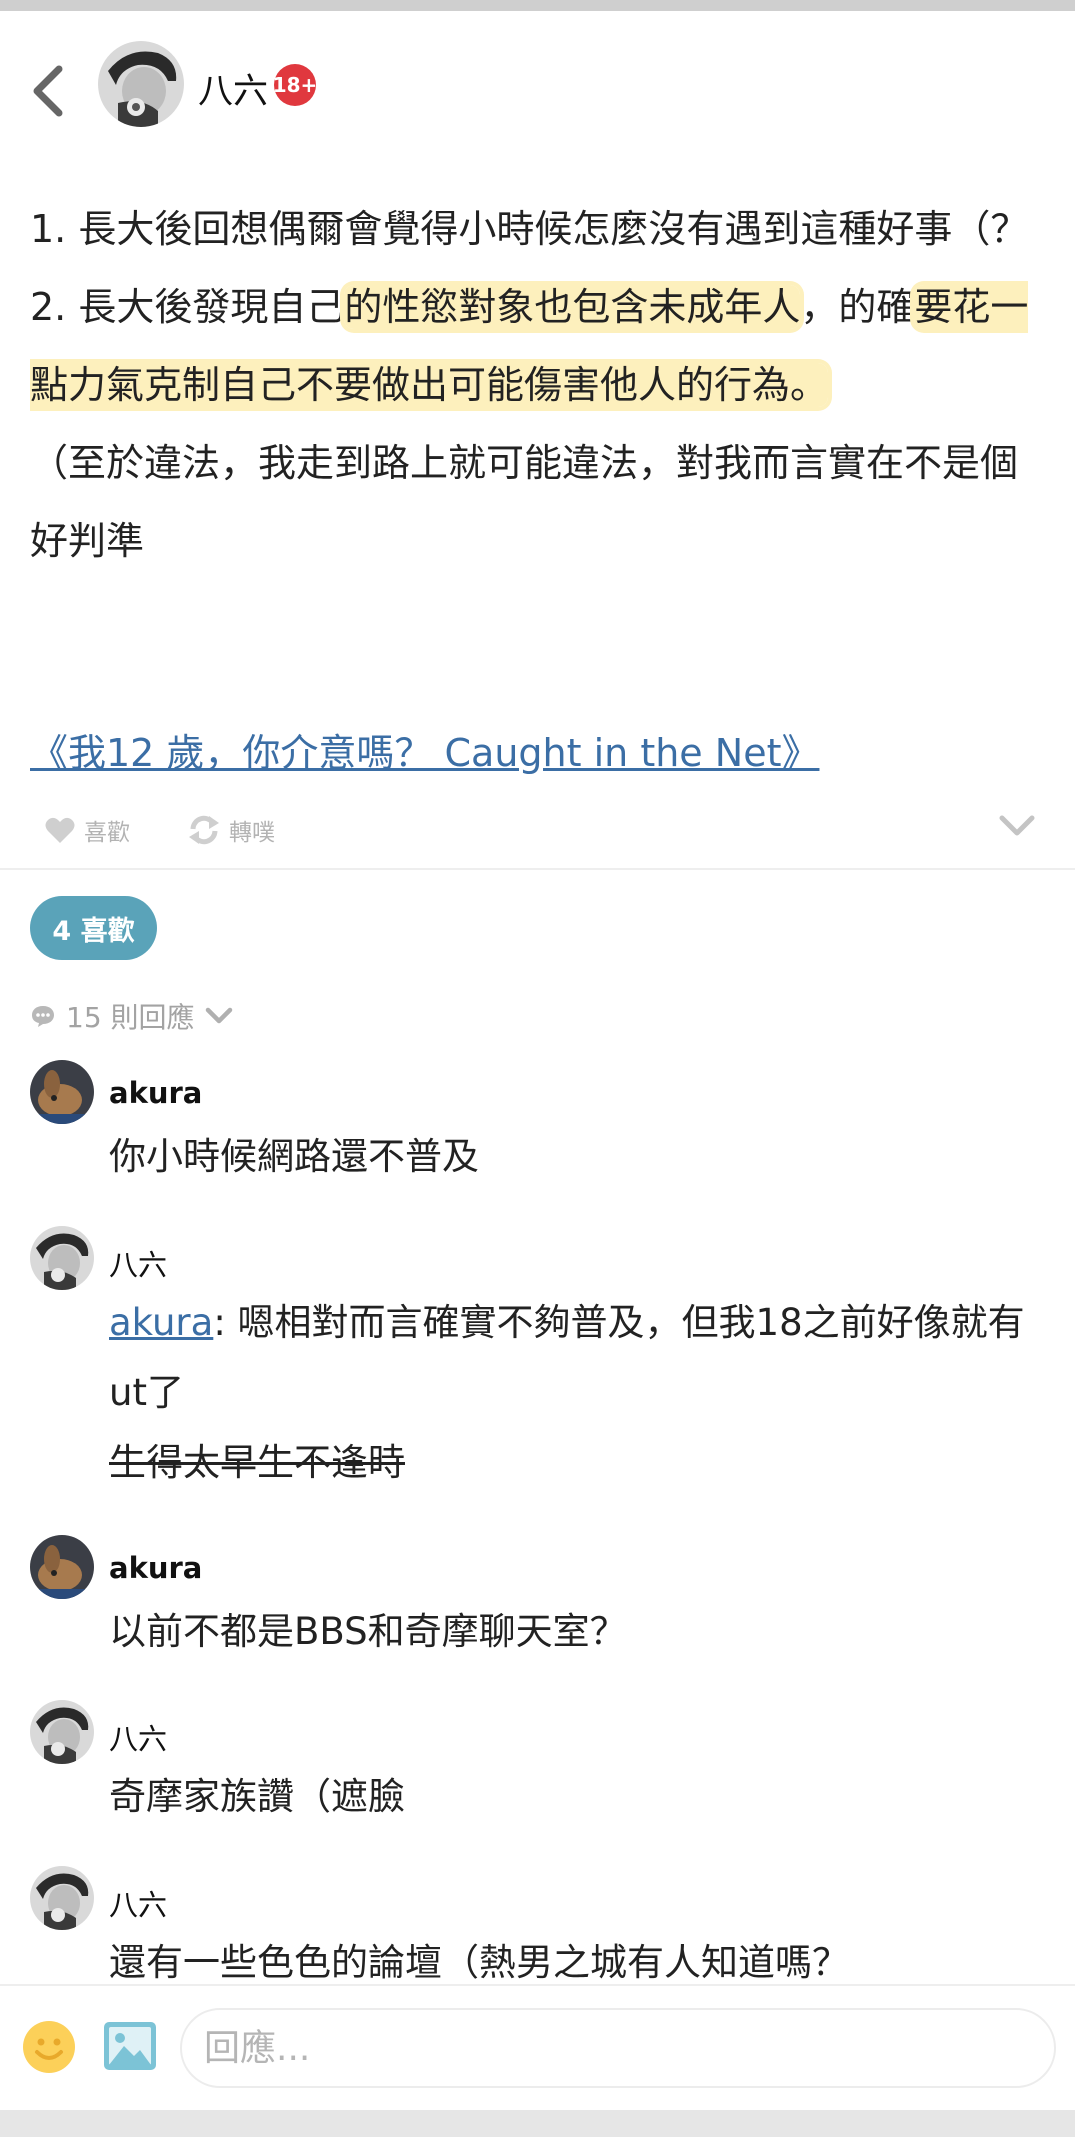 This screenshot has width=1075, height=2137. What do you see at coordinates (537, 5) in the screenshot?
I see `top-status-strip` at bounding box center [537, 5].